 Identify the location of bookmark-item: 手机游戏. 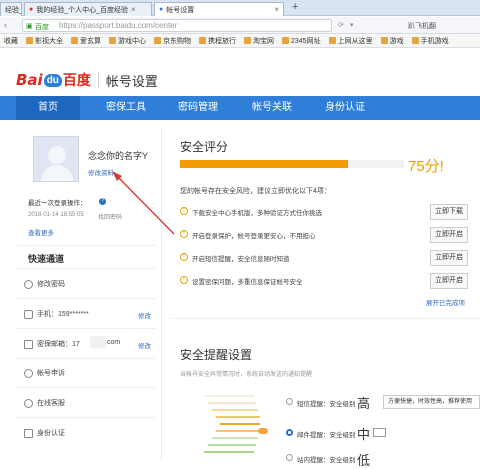
(430, 41).